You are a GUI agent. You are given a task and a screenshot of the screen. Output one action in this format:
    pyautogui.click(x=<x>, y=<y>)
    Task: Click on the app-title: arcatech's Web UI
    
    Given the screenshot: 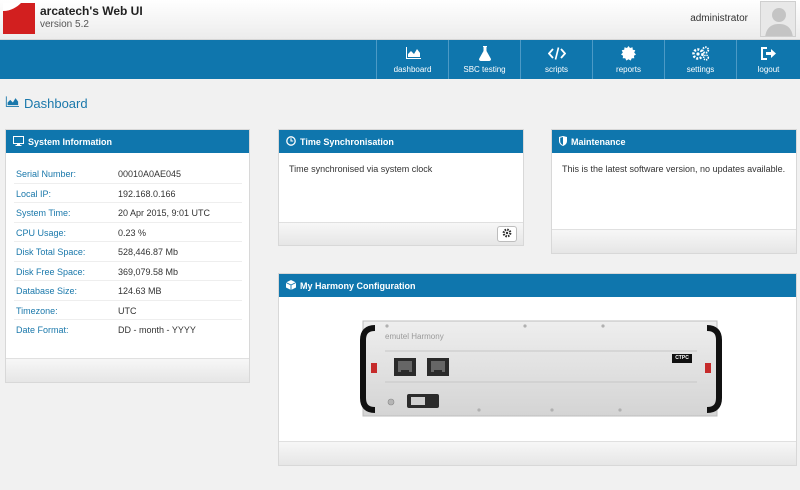 What is the action you would take?
    pyautogui.click(x=91, y=11)
    